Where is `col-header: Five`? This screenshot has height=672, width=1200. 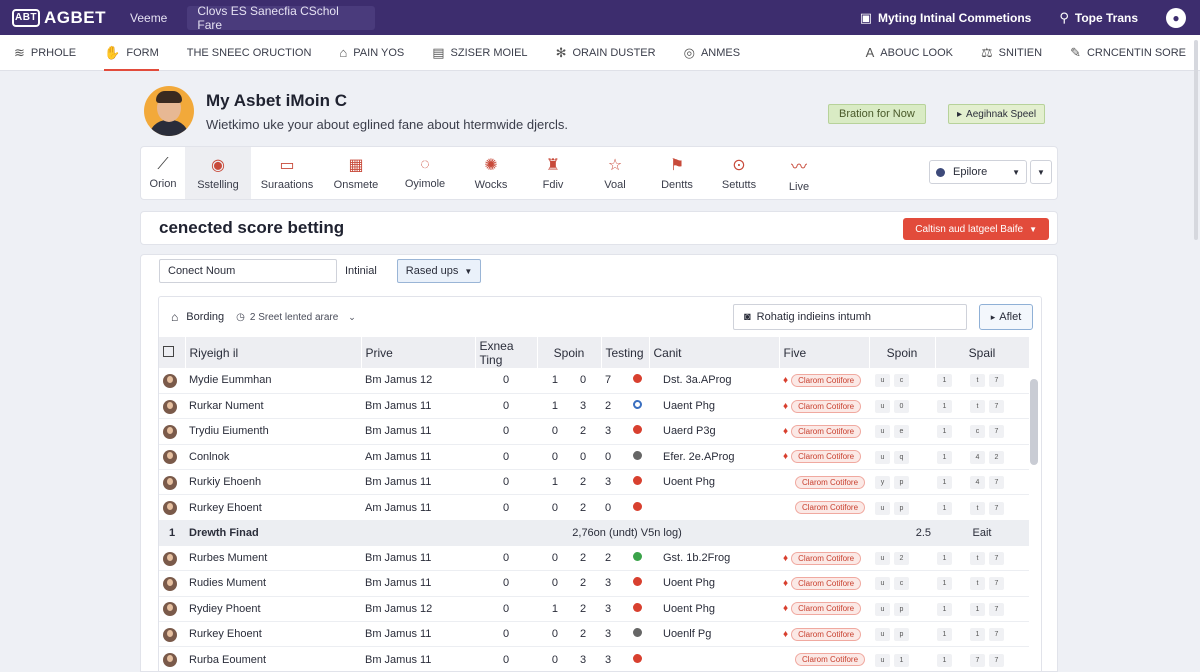
col-header: Five is located at coordinates (824, 352).